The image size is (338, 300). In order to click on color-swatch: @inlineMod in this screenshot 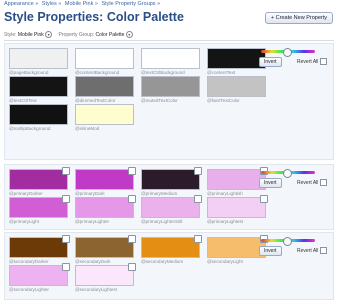, I will do `click(104, 117)`.